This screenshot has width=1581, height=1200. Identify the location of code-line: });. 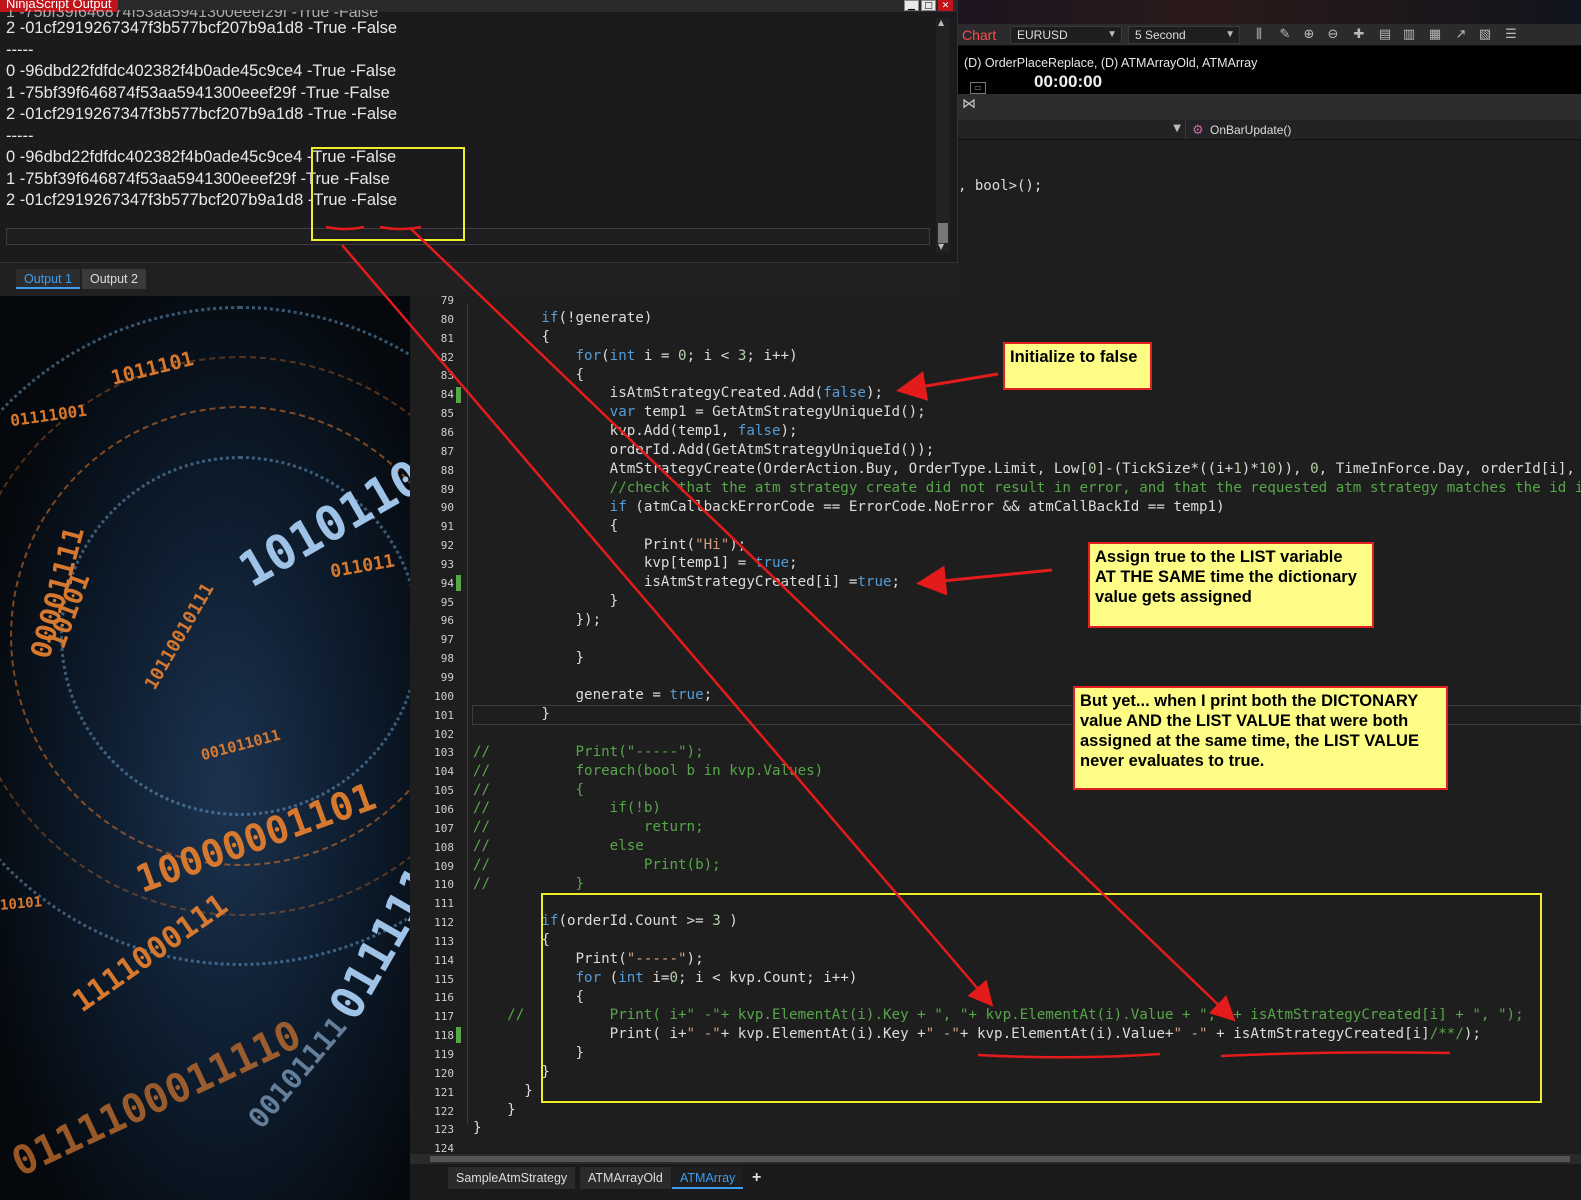
(537, 620).